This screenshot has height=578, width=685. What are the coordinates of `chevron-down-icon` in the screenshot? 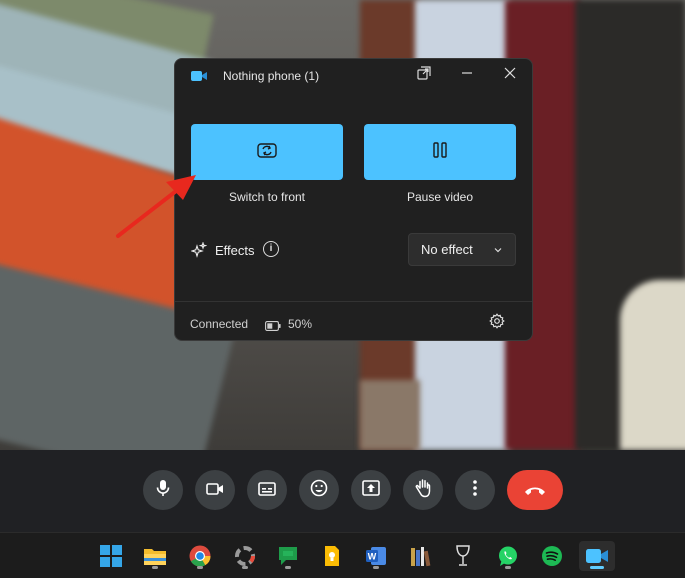 It's located at (498, 250).